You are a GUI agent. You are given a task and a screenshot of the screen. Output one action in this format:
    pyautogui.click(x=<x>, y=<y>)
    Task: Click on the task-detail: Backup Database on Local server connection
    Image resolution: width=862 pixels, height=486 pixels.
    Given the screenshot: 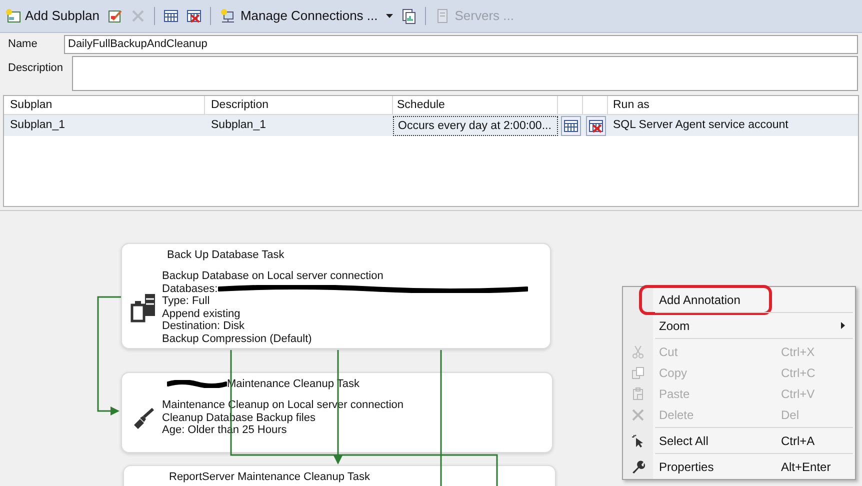 What is the action you would take?
    pyautogui.click(x=273, y=276)
    